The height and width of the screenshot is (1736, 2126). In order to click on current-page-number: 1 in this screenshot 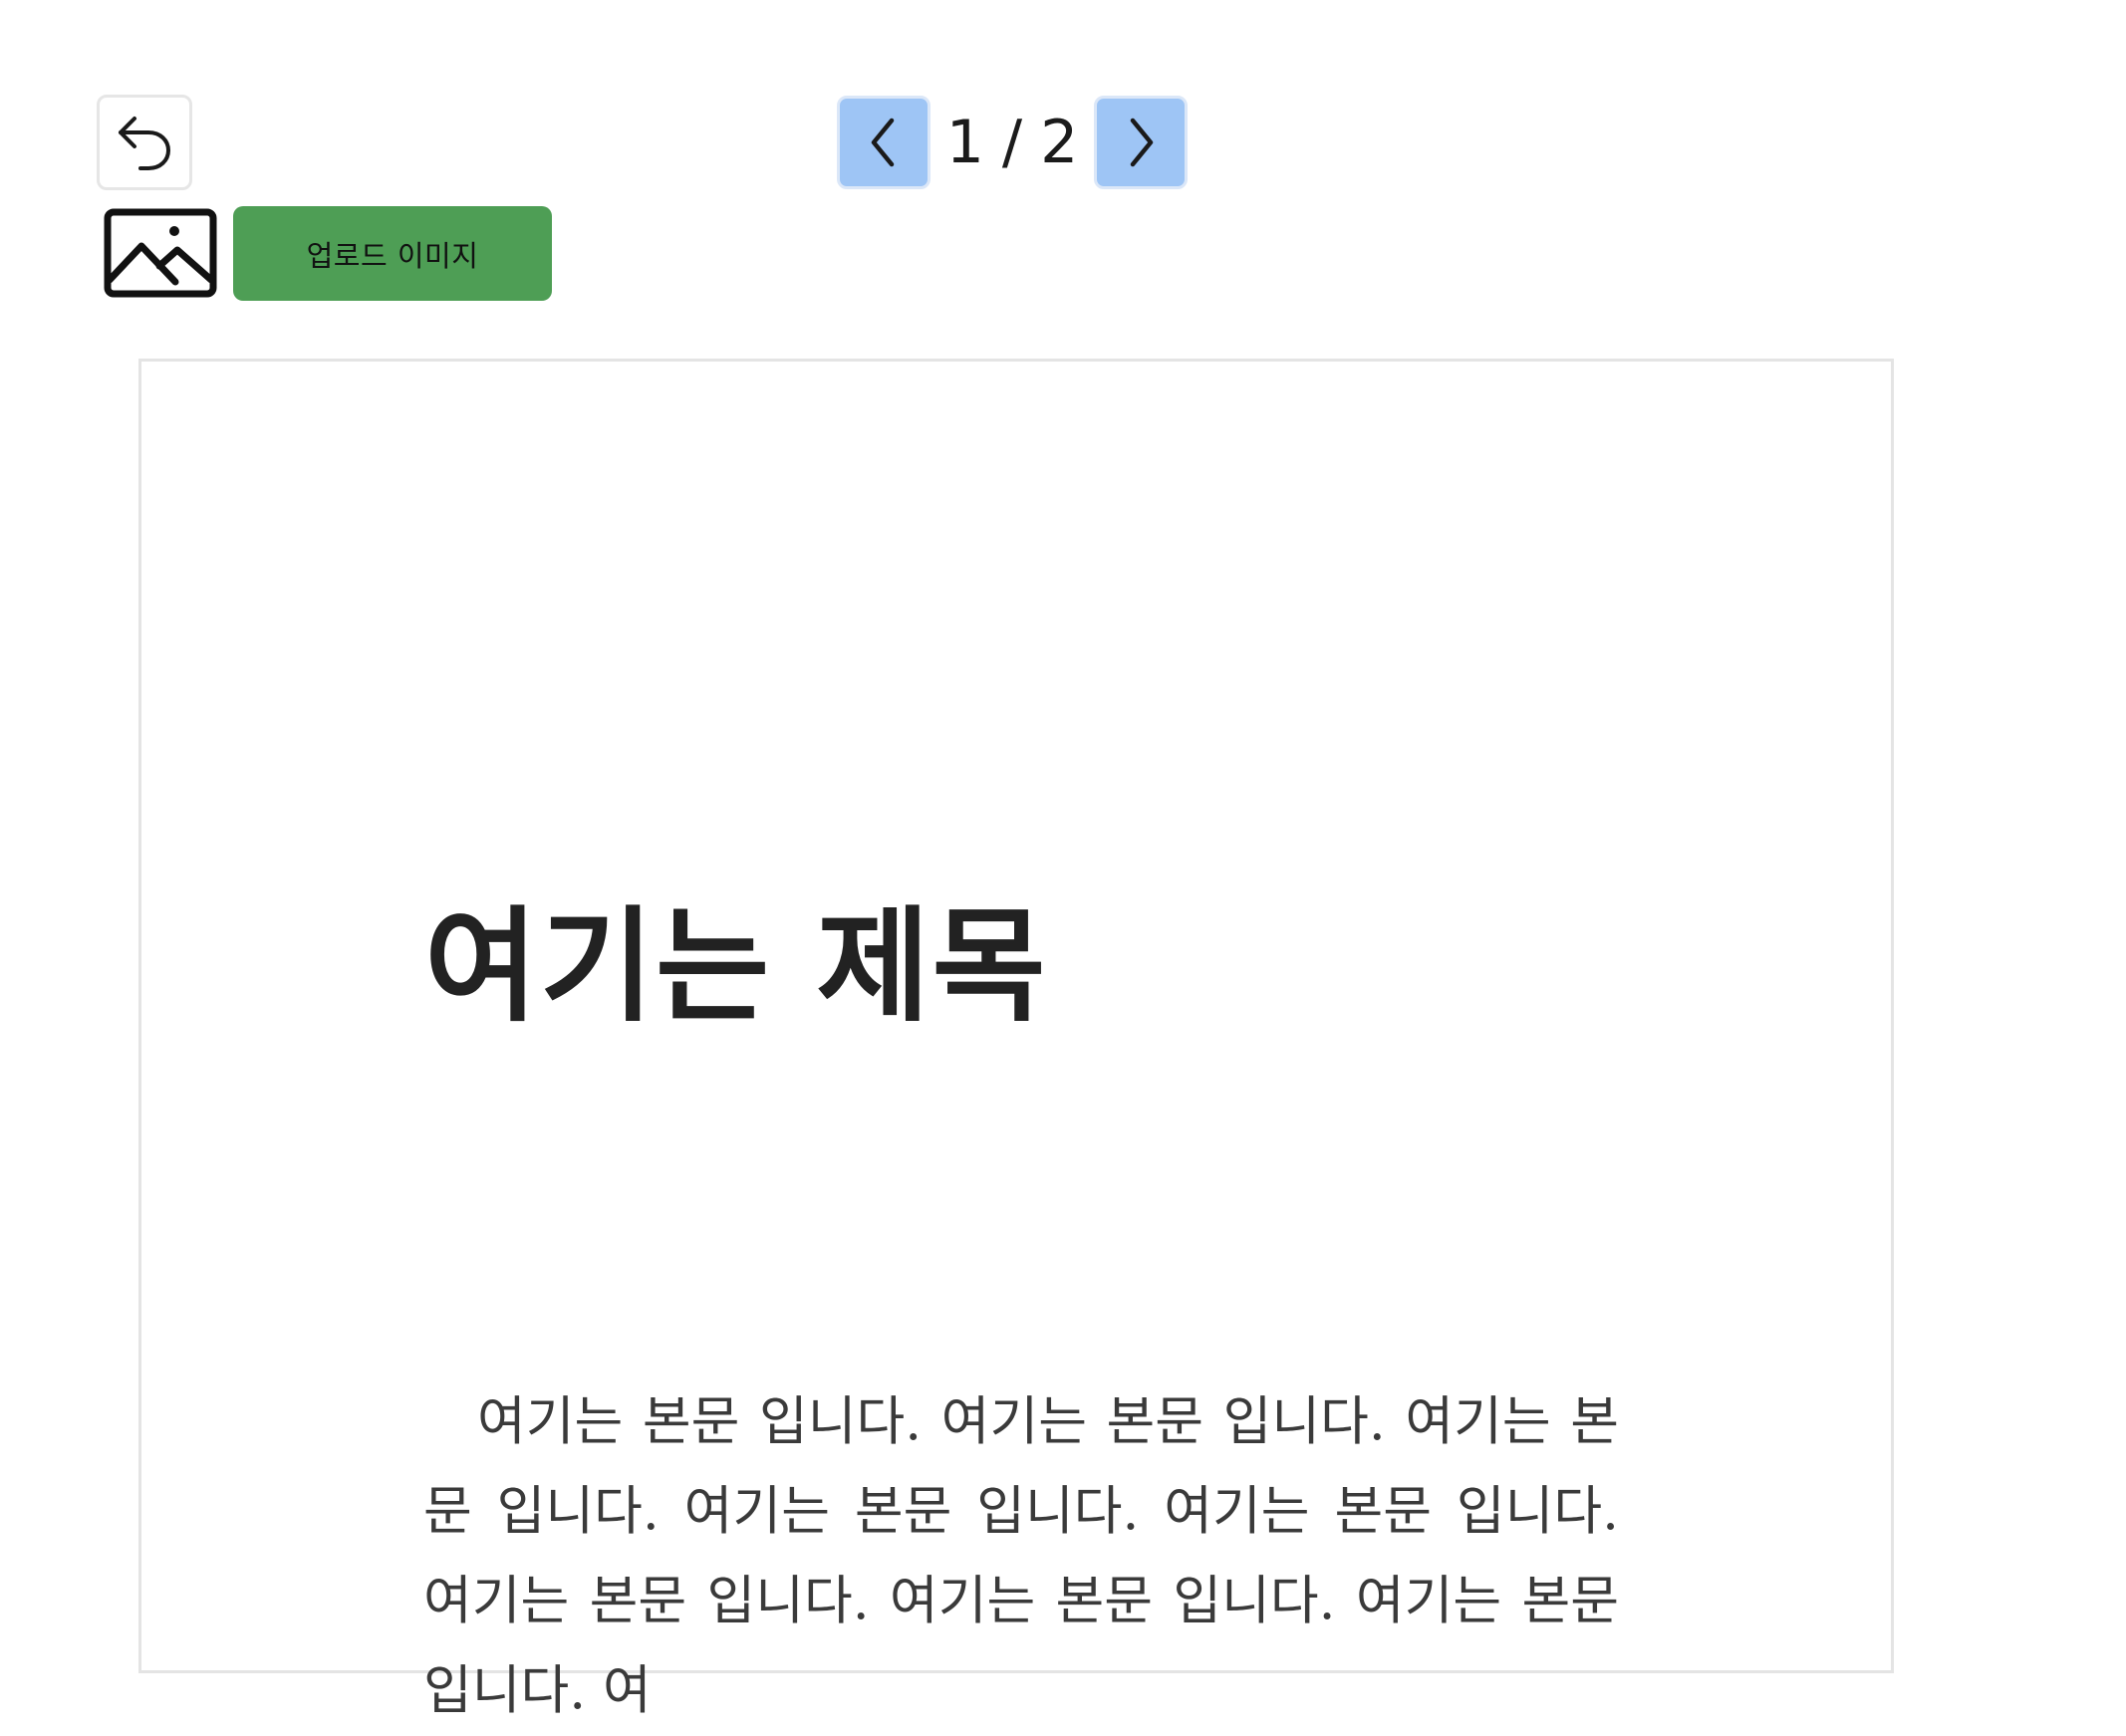, I will do `click(965, 142)`.